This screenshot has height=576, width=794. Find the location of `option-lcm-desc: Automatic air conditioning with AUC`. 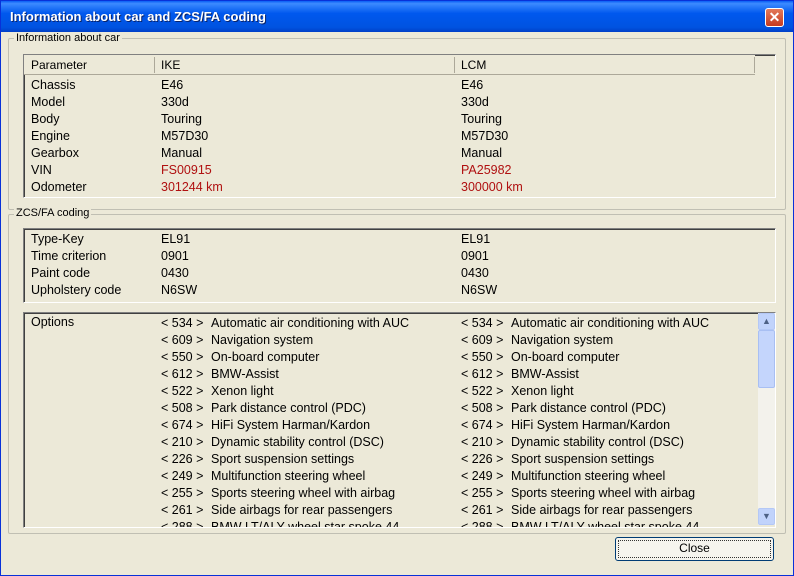

option-lcm-desc: Automatic air conditioning with AUC is located at coordinates (610, 323).